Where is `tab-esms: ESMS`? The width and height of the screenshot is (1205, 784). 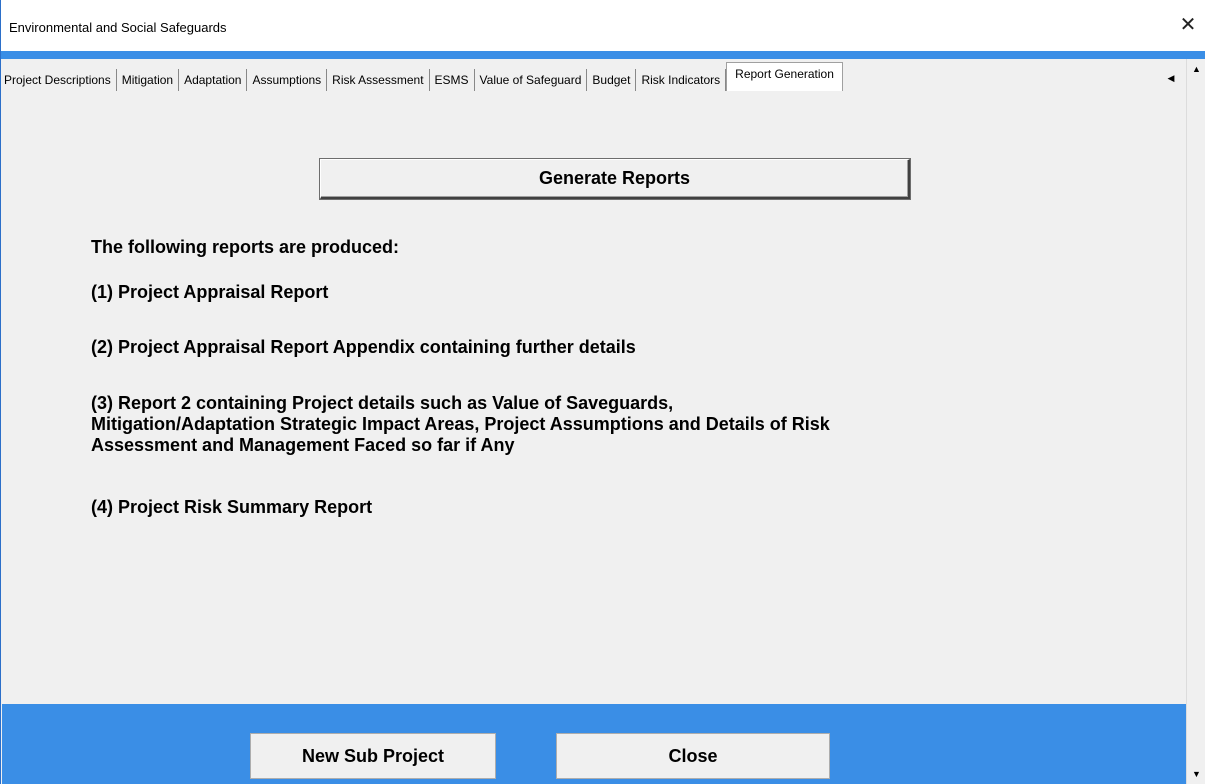 tab-esms: ESMS is located at coordinates (452, 80).